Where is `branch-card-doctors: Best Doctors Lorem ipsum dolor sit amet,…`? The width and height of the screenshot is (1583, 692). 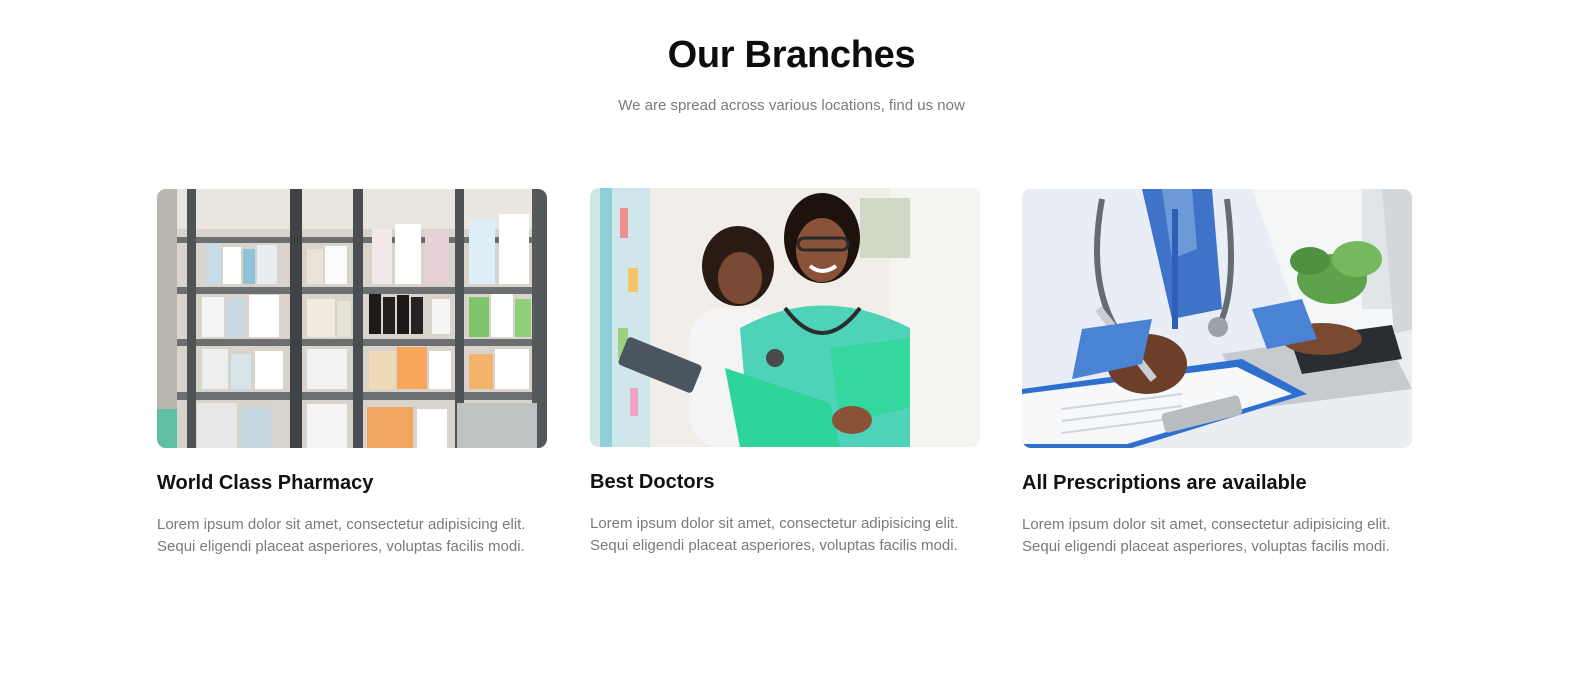
branch-card-doctors: Best Doctors Lorem ipsum dolor sit amet,… is located at coordinates (785, 371).